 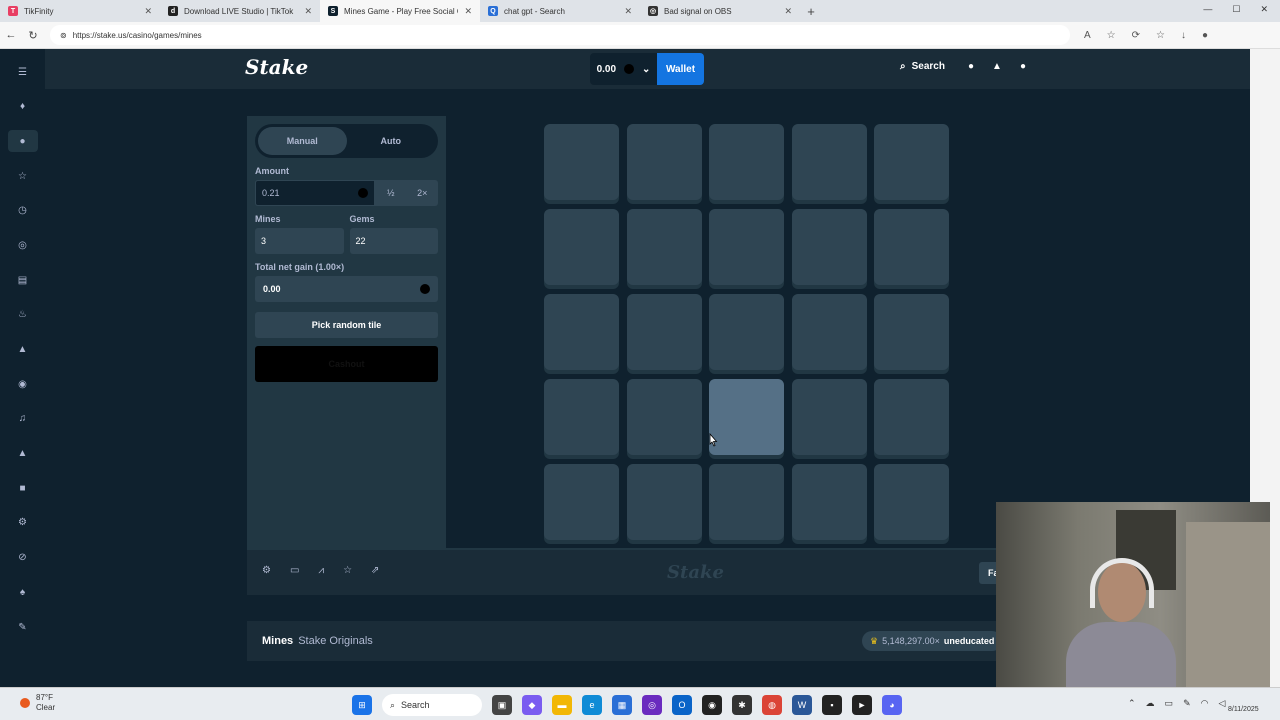 I want to click on chat-icon: ●, so click(x=1023, y=66).